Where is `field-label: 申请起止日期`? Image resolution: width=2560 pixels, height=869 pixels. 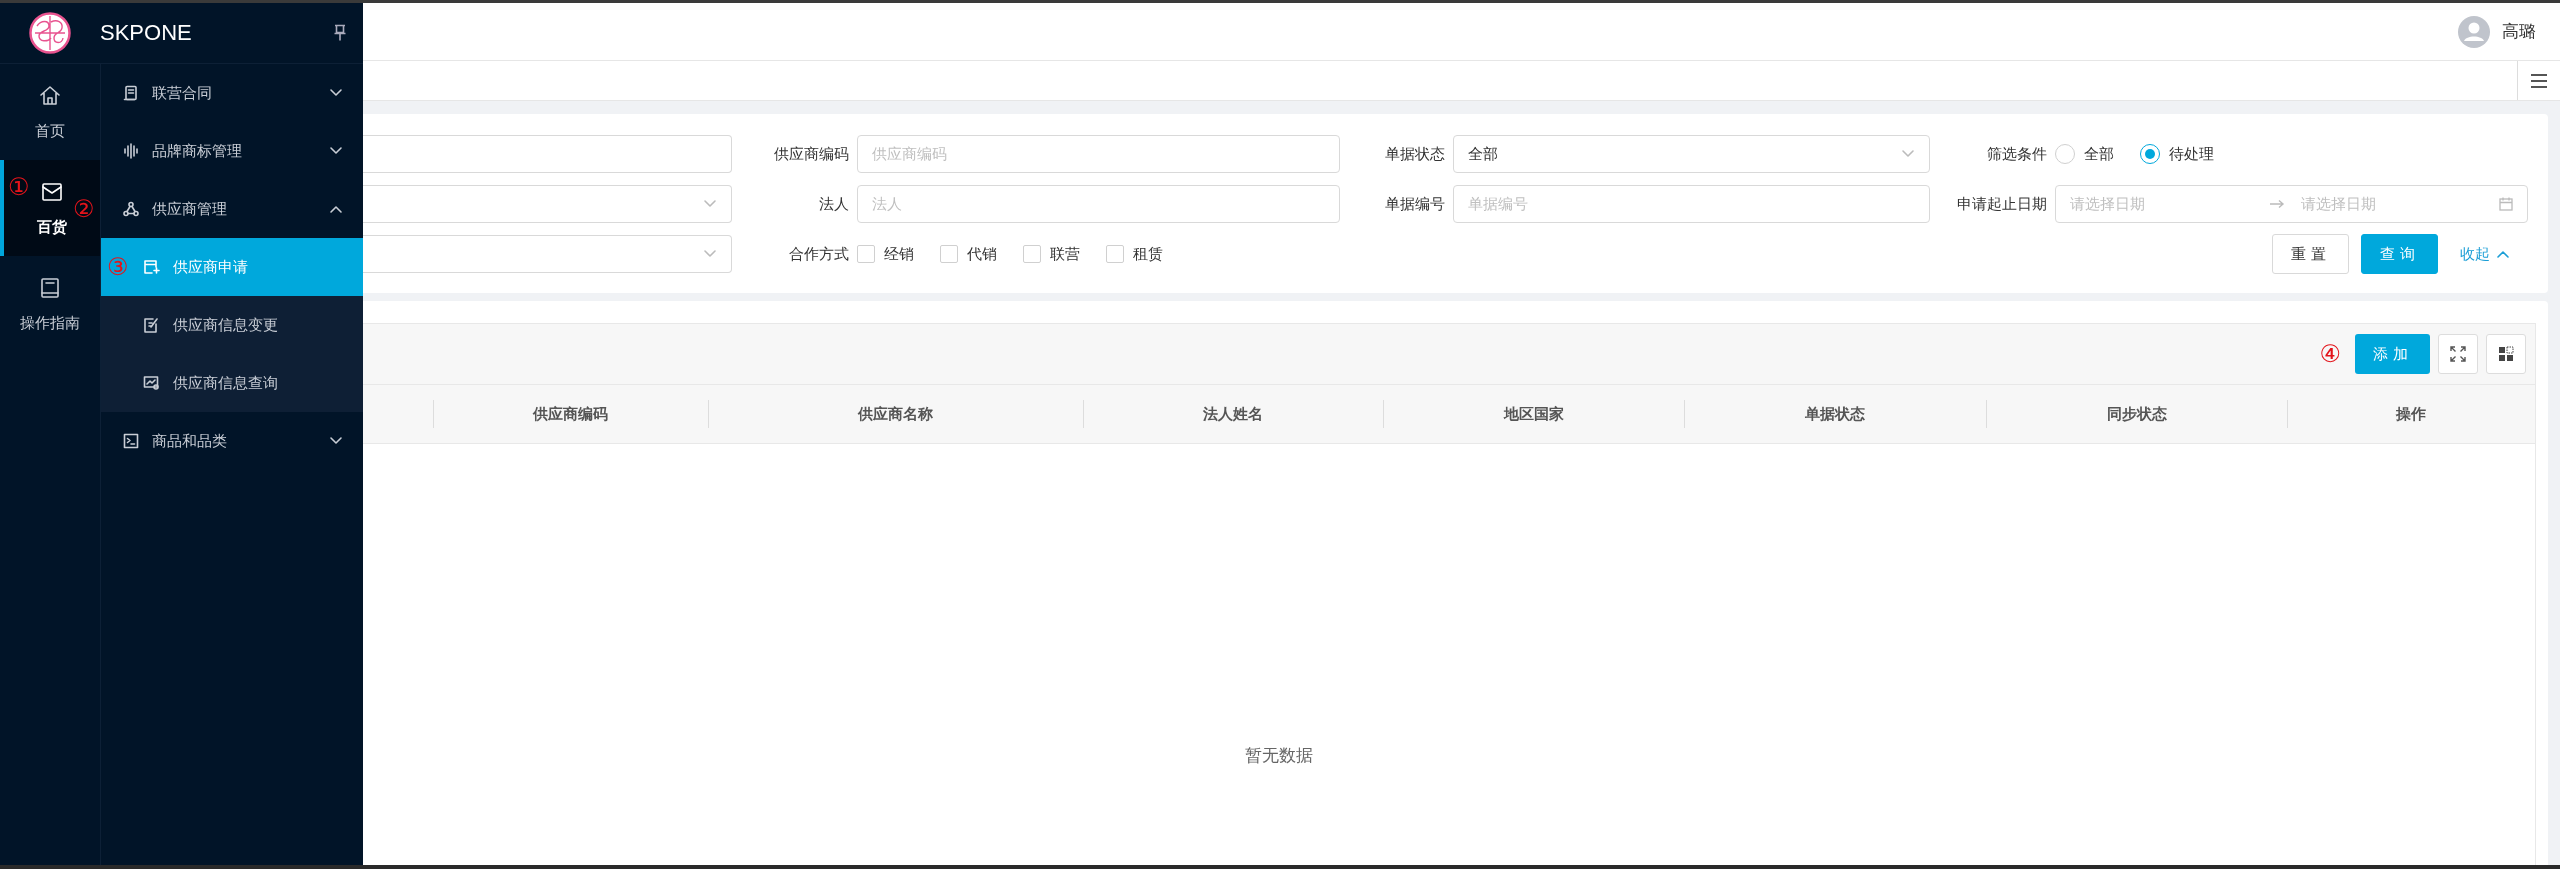 field-label: 申请起止日期 is located at coordinates (2002, 204).